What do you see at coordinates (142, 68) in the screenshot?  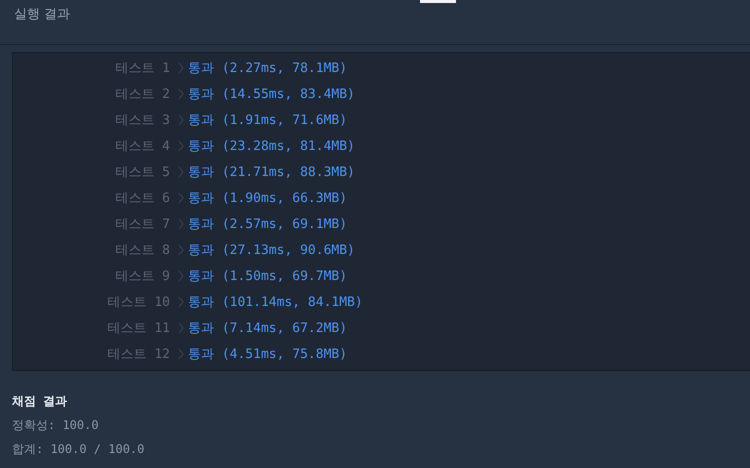 I see `test-label: 테스트 1` at bounding box center [142, 68].